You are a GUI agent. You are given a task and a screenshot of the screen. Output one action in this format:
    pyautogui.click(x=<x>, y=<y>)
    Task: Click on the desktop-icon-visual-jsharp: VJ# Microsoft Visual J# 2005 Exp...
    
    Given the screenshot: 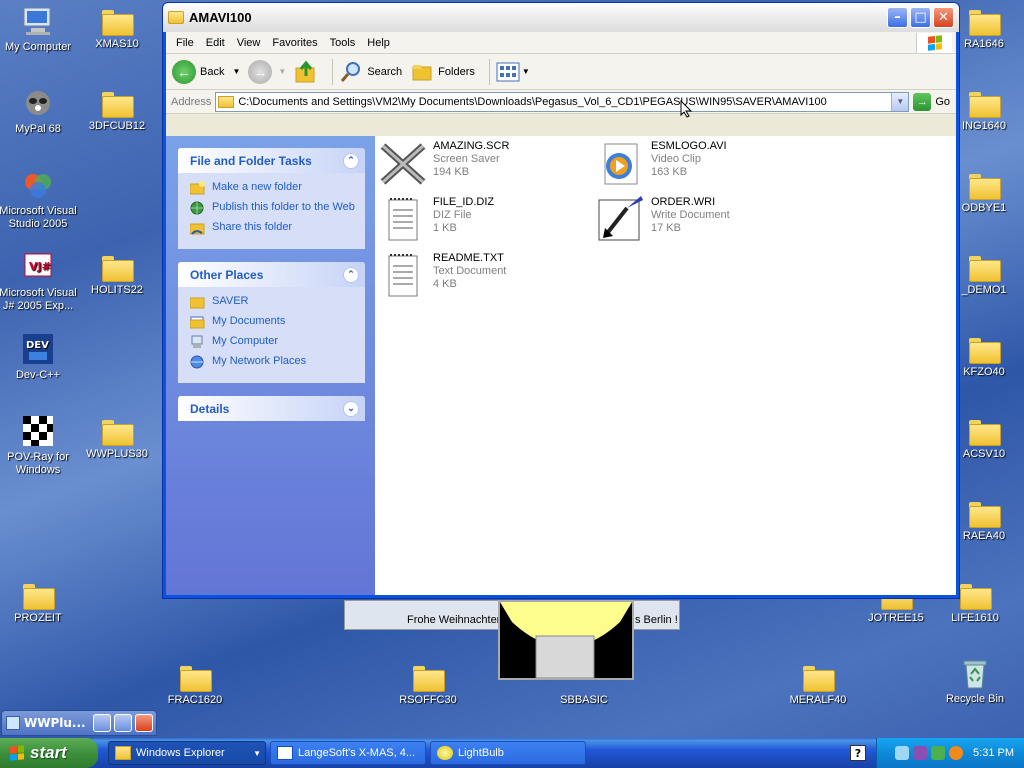 What is the action you would take?
    pyautogui.click(x=39, y=281)
    